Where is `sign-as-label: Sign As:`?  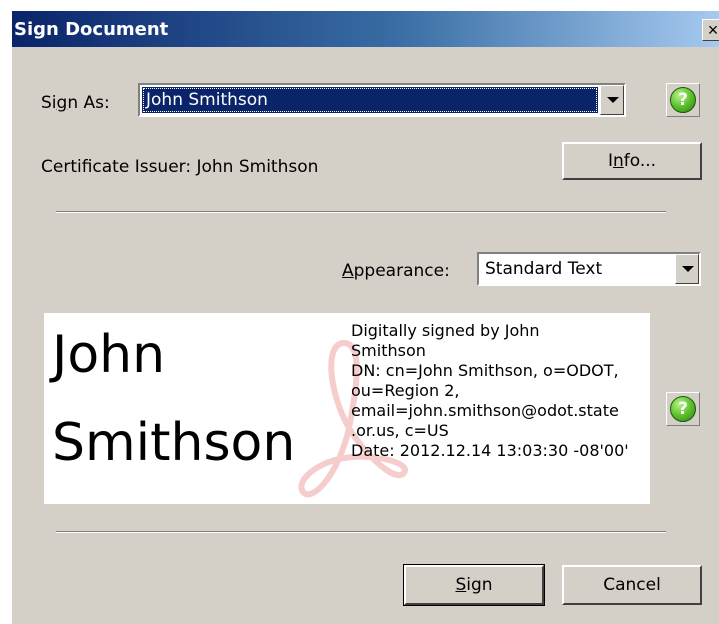 sign-as-label: Sign As: is located at coordinates (75, 103).